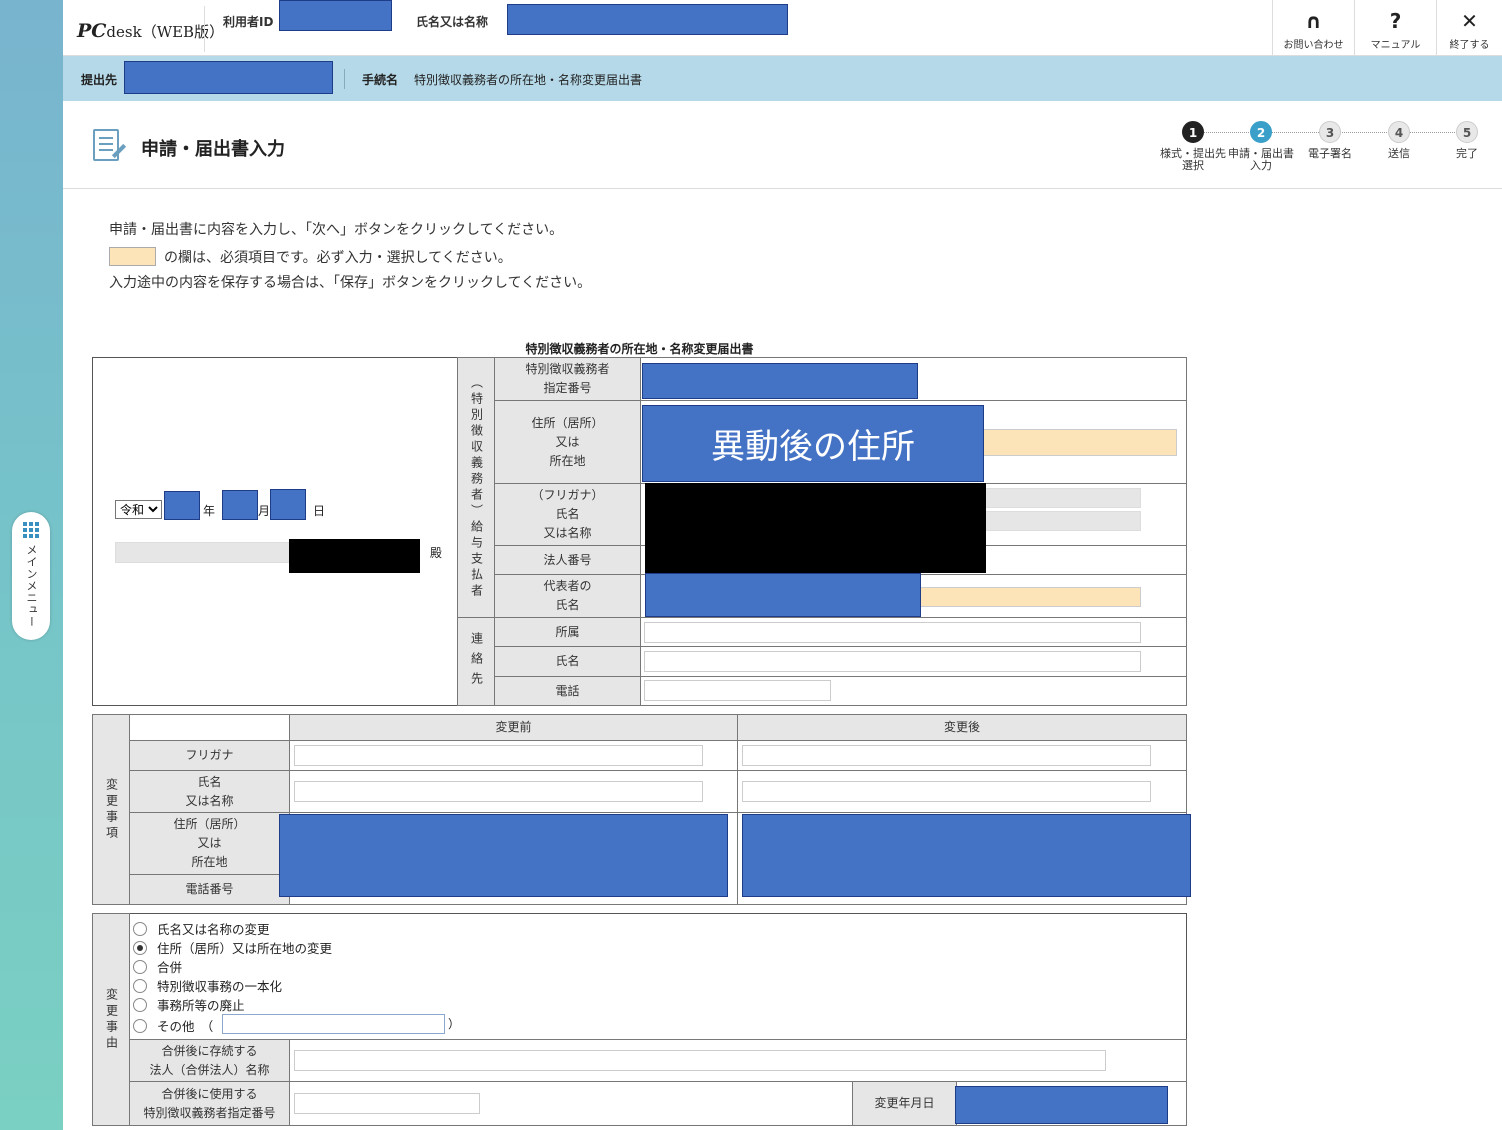 The image size is (1502, 1130). I want to click on step-1: 1 様式・提出先 選択, so click(1193, 146).